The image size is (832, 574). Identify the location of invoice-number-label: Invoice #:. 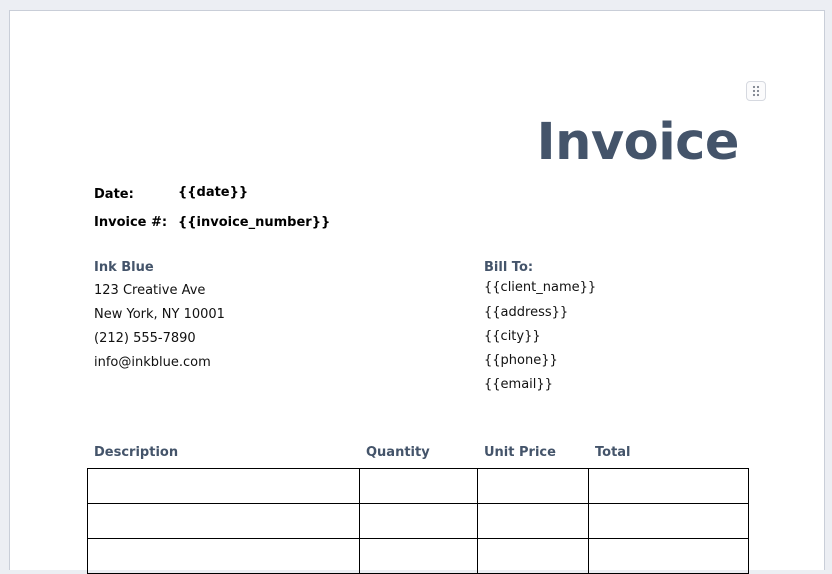
(131, 222).